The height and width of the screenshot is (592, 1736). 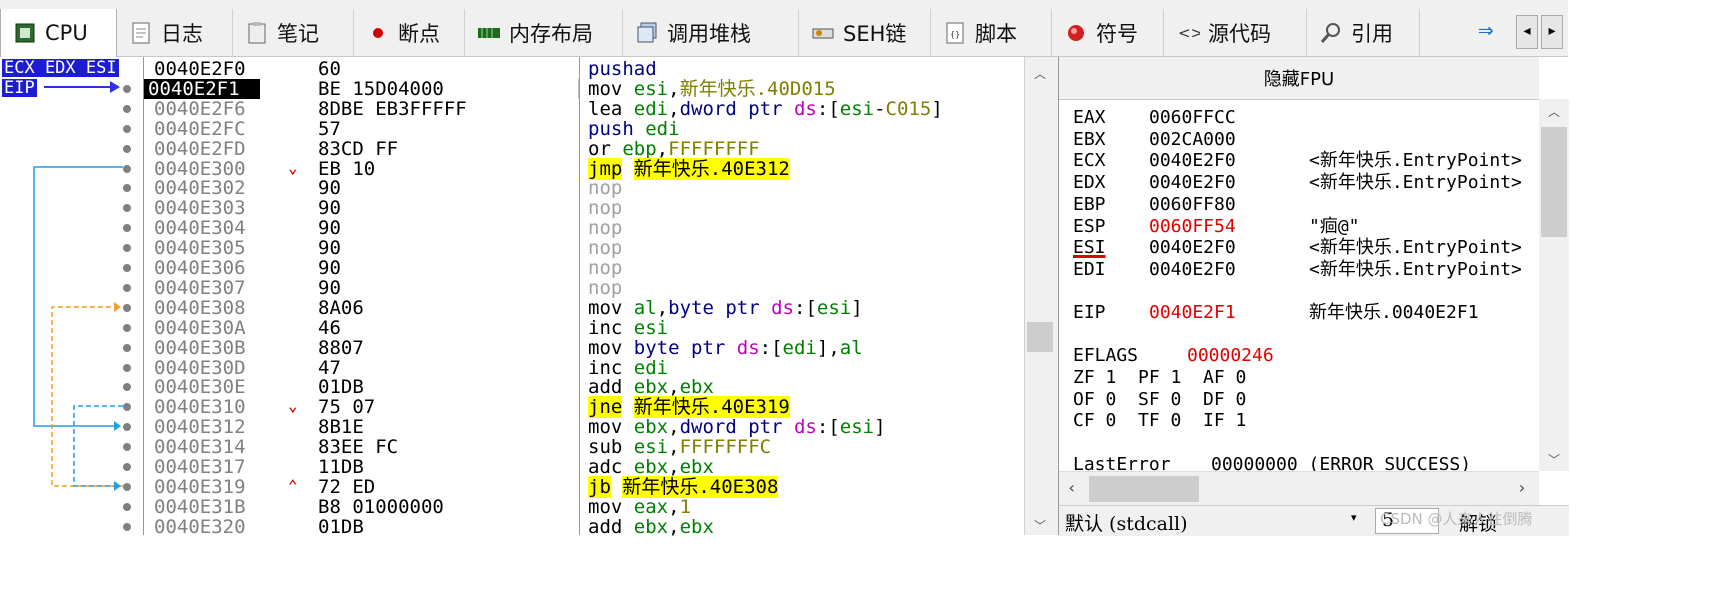 I want to click on scroll-tabs-right-icon: ▸, so click(x=1552, y=32).